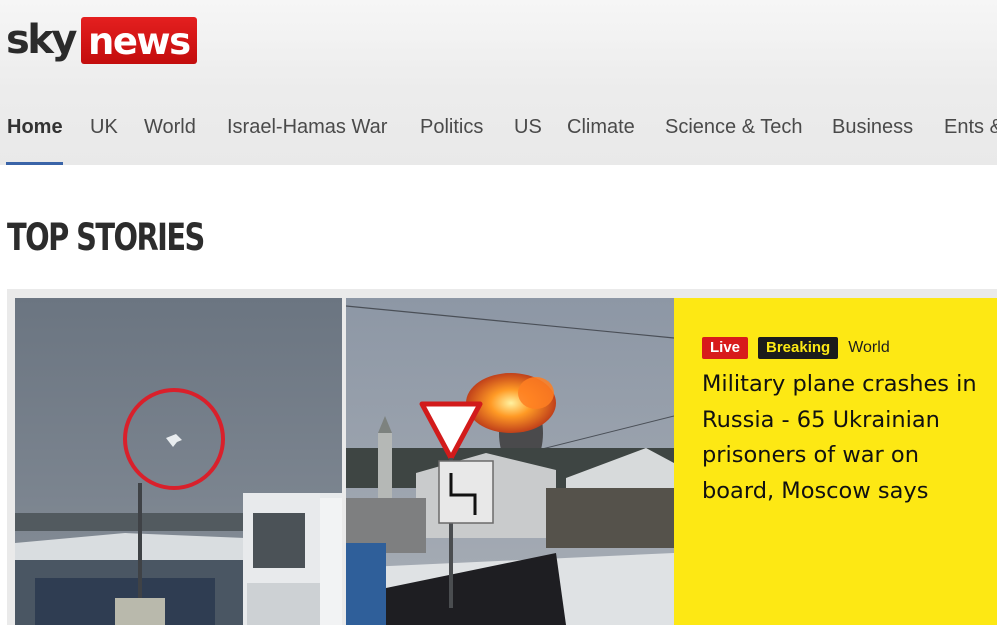 The height and width of the screenshot is (625, 997). I want to click on sky-news-logo: sky news, so click(101, 40).